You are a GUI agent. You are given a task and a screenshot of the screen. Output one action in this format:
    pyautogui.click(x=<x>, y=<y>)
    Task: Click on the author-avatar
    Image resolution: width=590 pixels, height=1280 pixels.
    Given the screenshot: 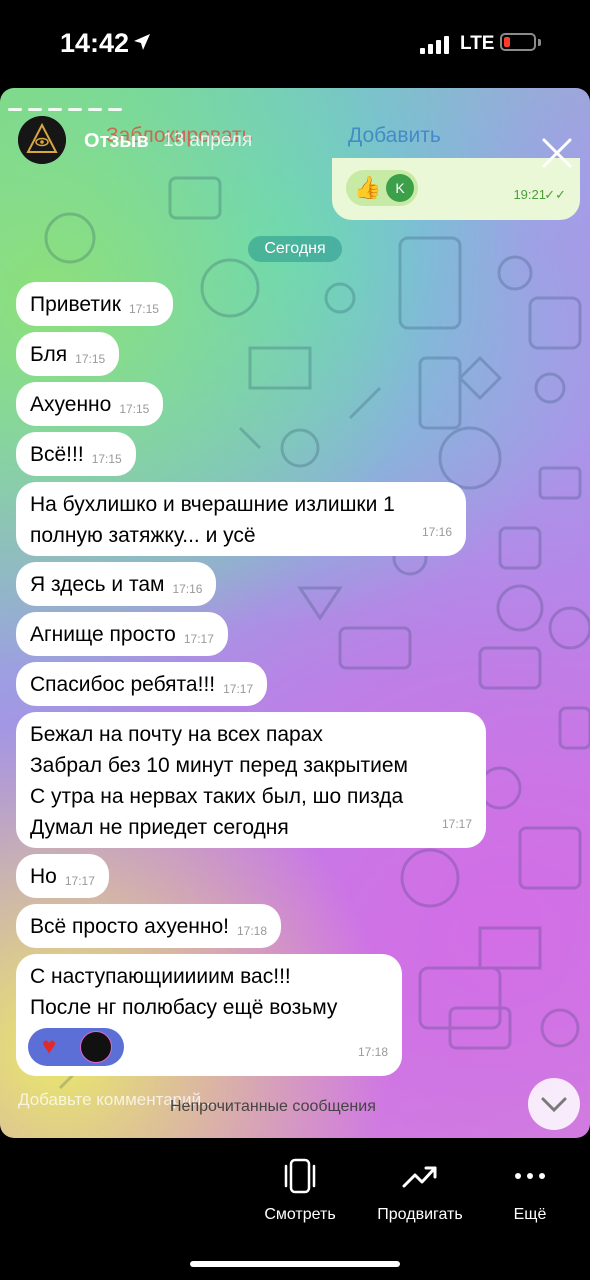 What is the action you would take?
    pyautogui.click(x=42, y=140)
    